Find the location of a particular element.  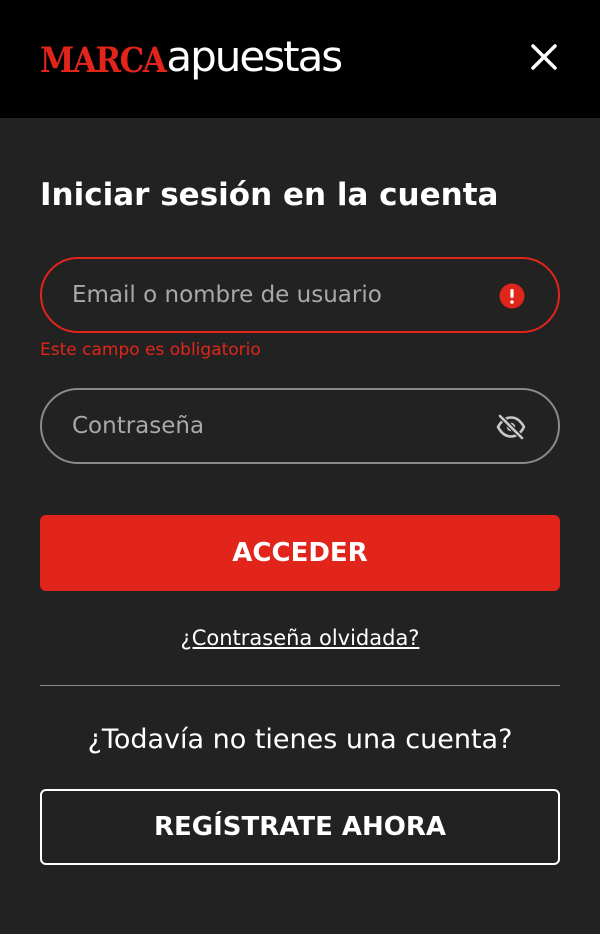

close-icon is located at coordinates (544, 57).